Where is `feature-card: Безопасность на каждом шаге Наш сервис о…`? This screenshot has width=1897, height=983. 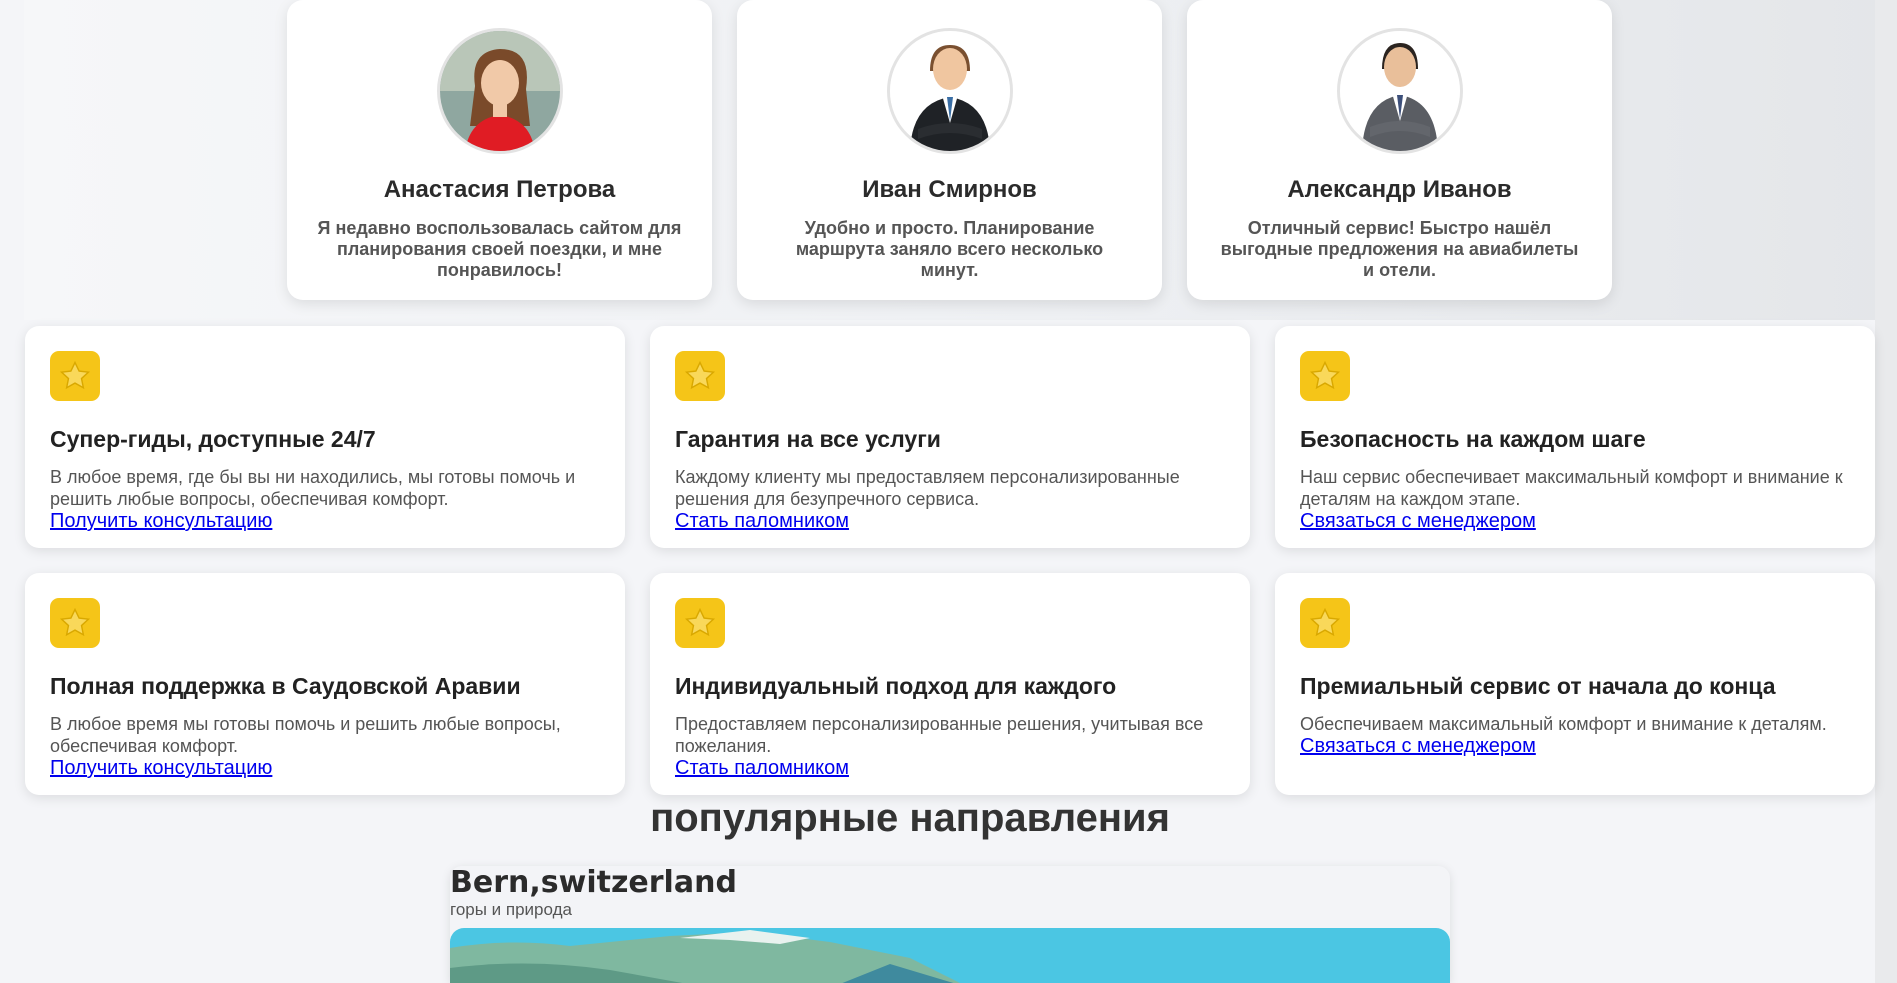
feature-card: Безопасность на каждом шаге Наш сервис о… is located at coordinates (1575, 437).